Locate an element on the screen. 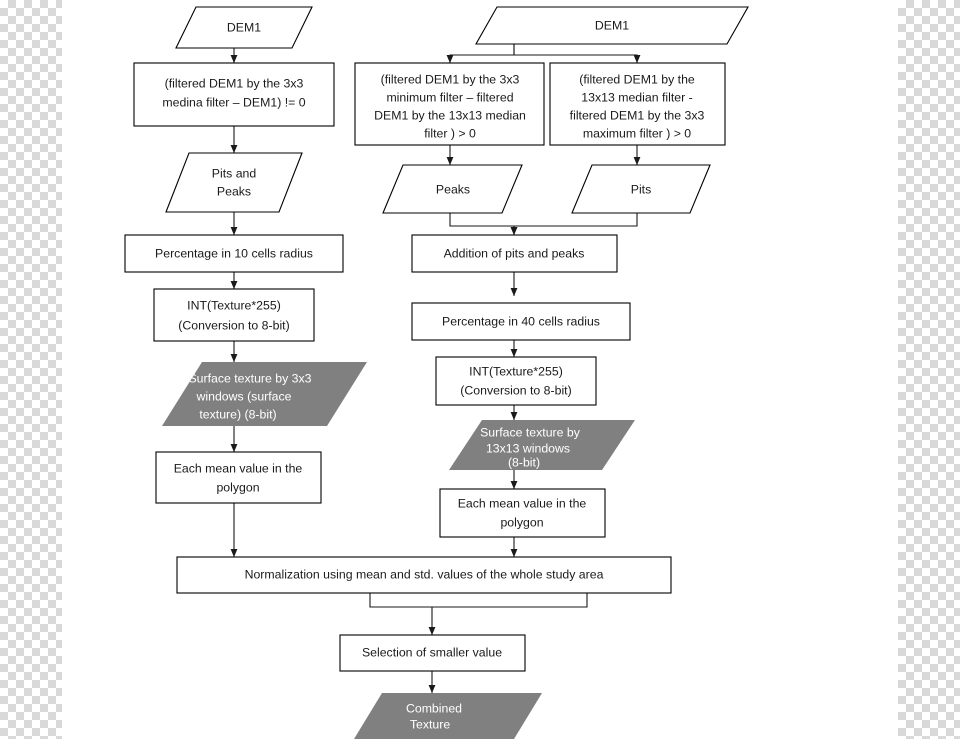  node-filter-mid-line2: minimum filter – filtered is located at coordinates (449, 97).